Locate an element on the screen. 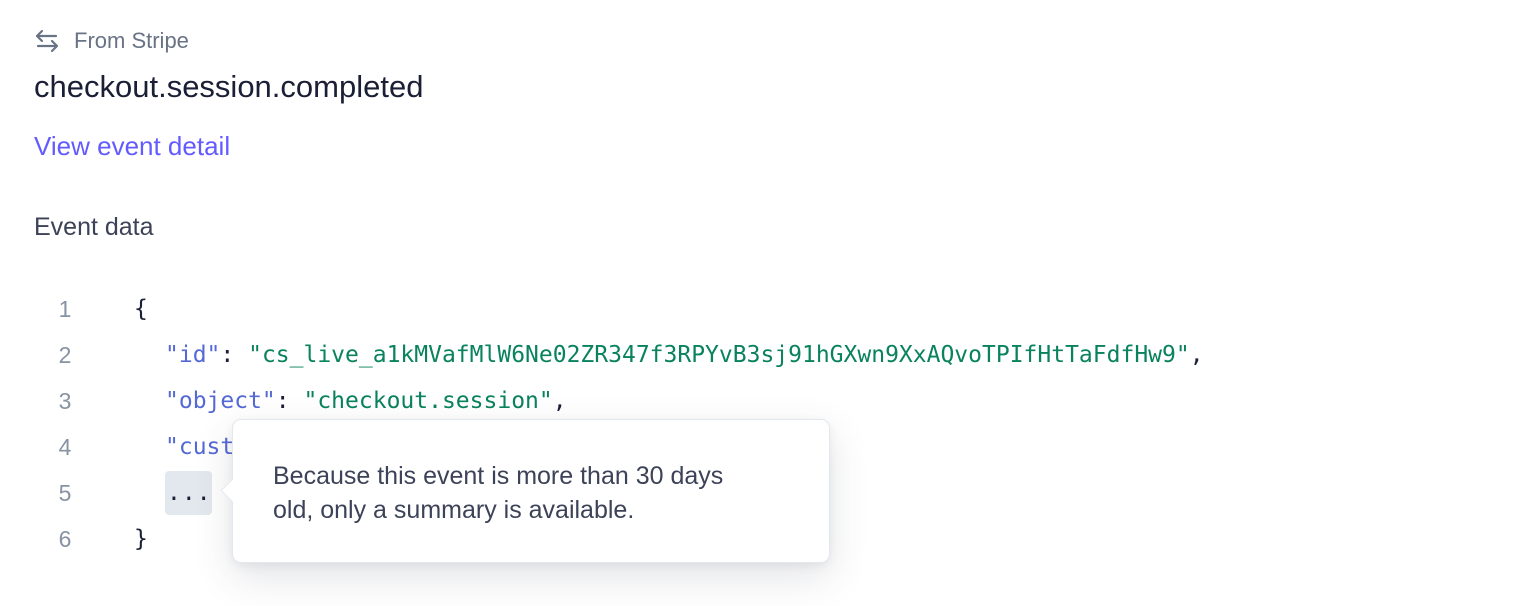  event-source: From Stripe is located at coordinates (111, 41).